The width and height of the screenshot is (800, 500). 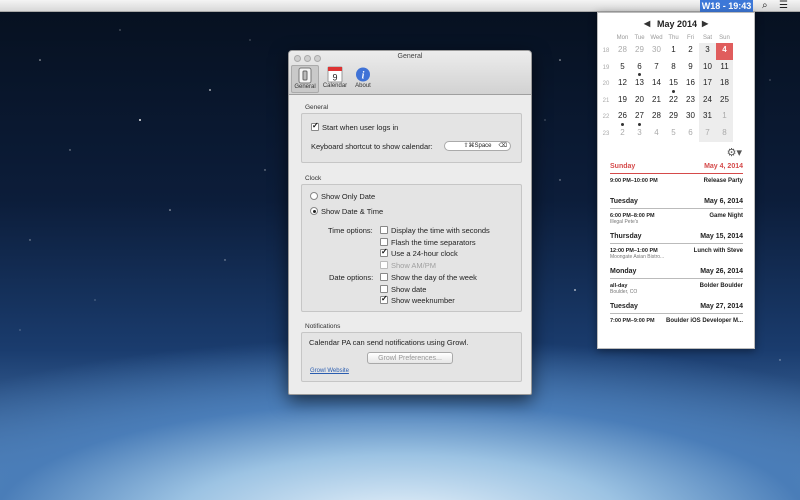 What do you see at coordinates (656, 101) in the screenshot?
I see `calendar-day-cell: 21` at bounding box center [656, 101].